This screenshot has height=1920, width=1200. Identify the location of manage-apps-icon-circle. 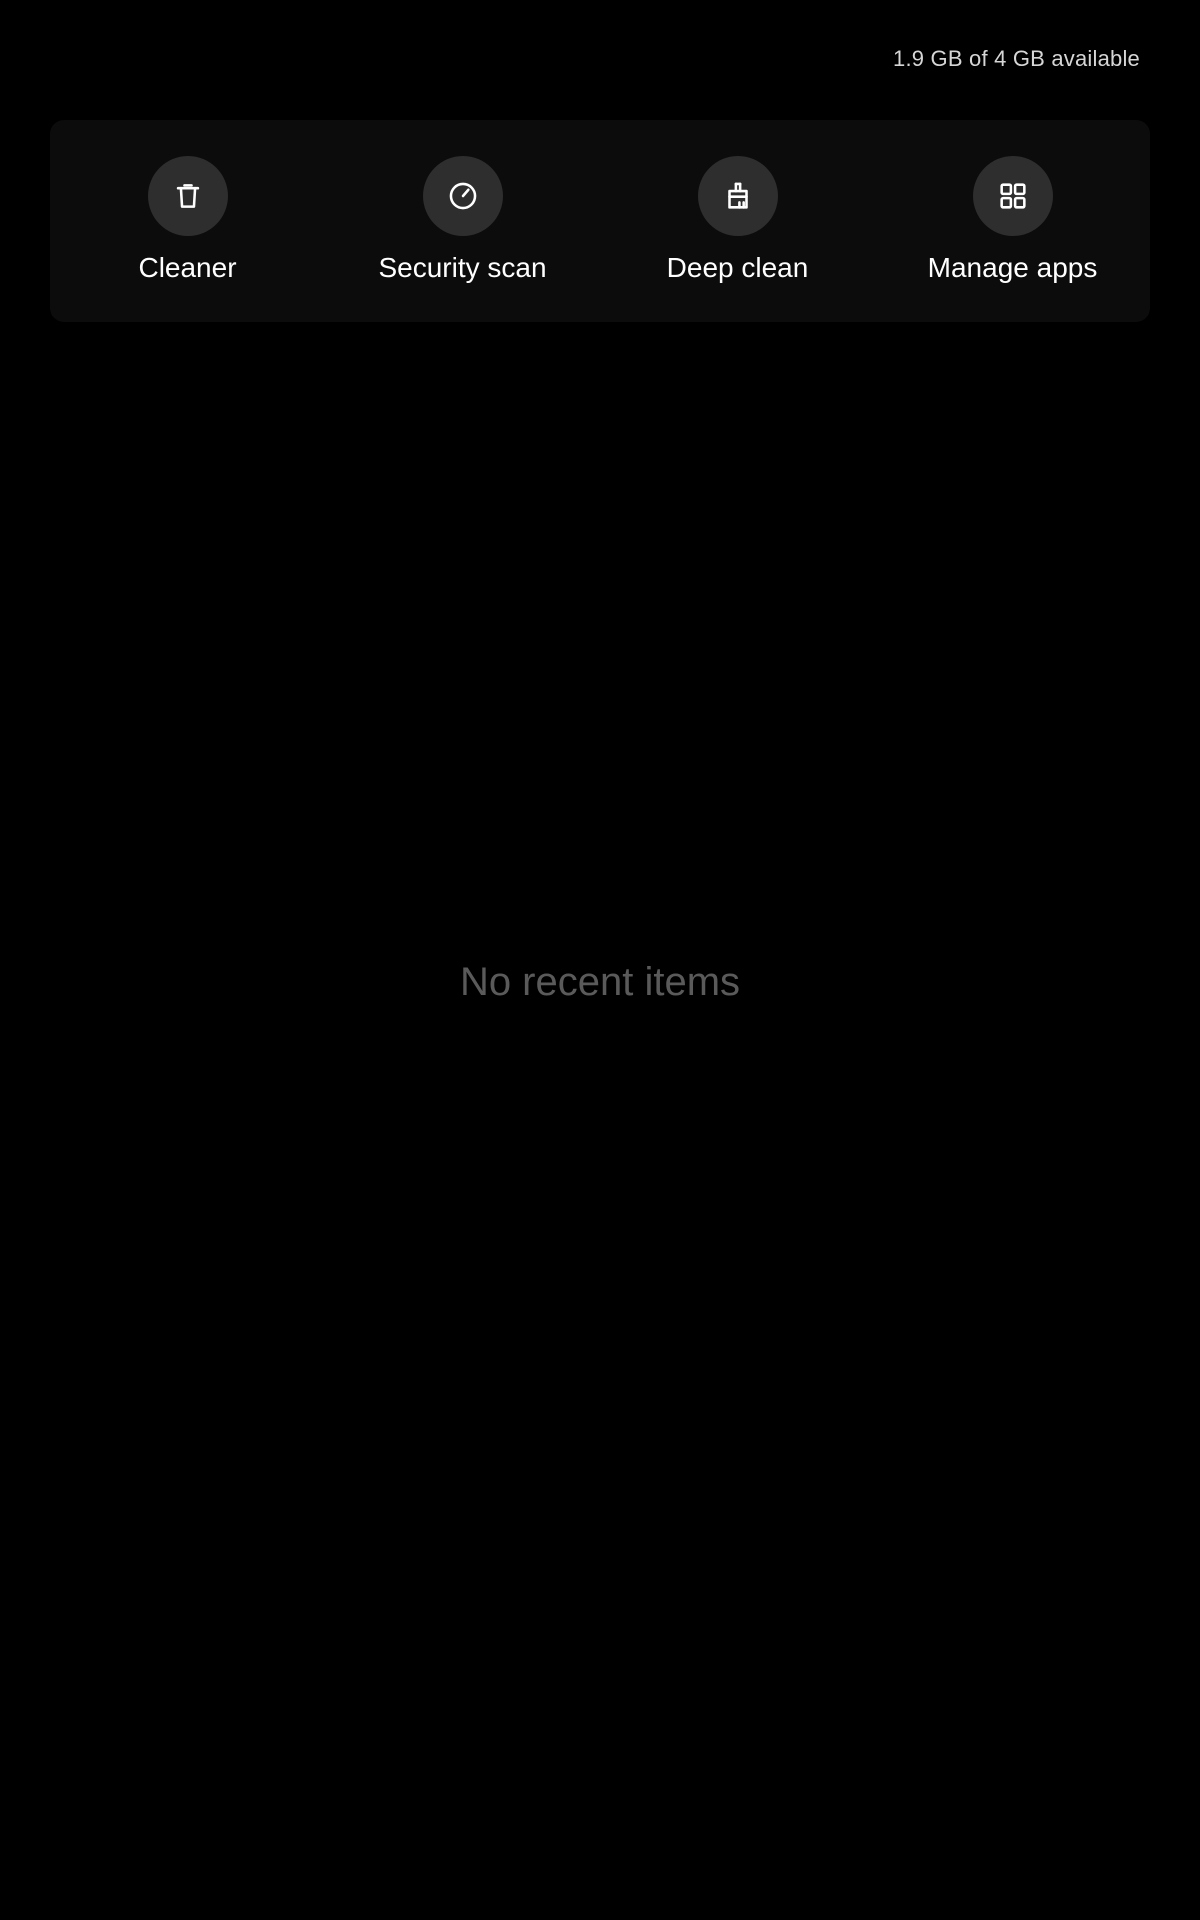
(1012, 196).